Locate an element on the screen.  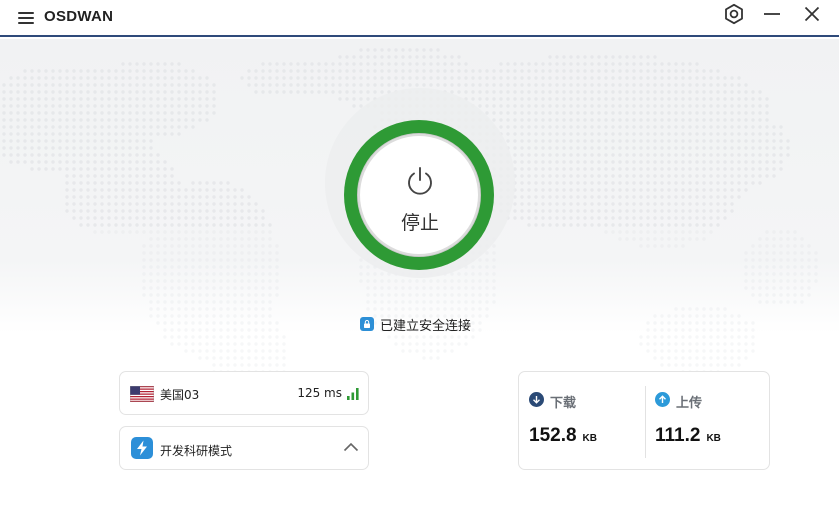
download-value: 152.8 is located at coordinates (553, 435).